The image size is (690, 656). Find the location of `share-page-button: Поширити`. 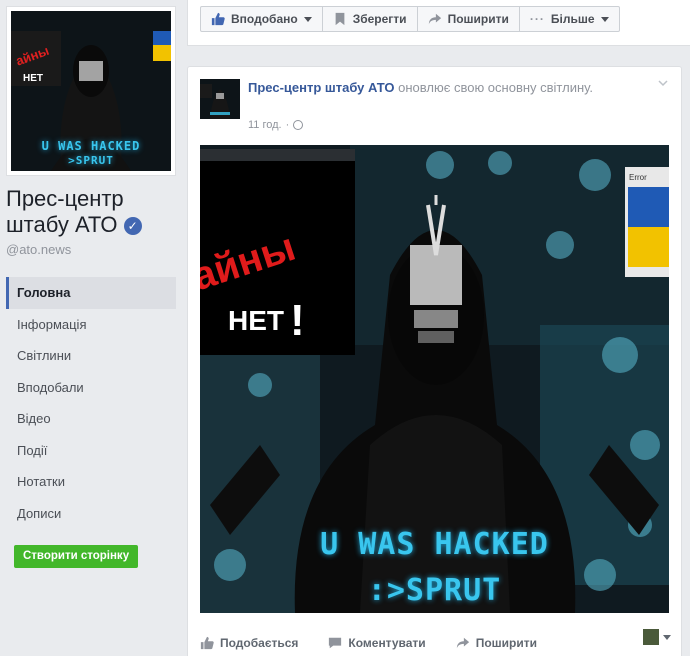

share-page-button: Поширити is located at coordinates (468, 19).